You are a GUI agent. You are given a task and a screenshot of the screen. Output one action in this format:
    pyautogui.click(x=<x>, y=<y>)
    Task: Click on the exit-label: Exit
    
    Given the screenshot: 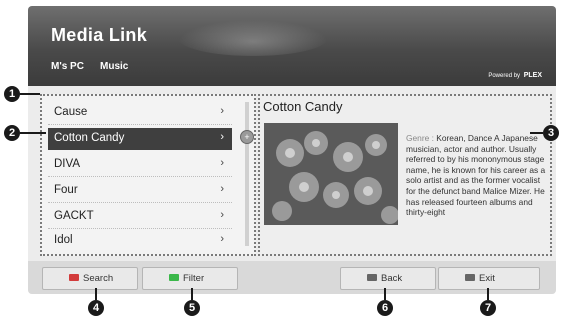 What is the action you would take?
    pyautogui.click(x=487, y=278)
    